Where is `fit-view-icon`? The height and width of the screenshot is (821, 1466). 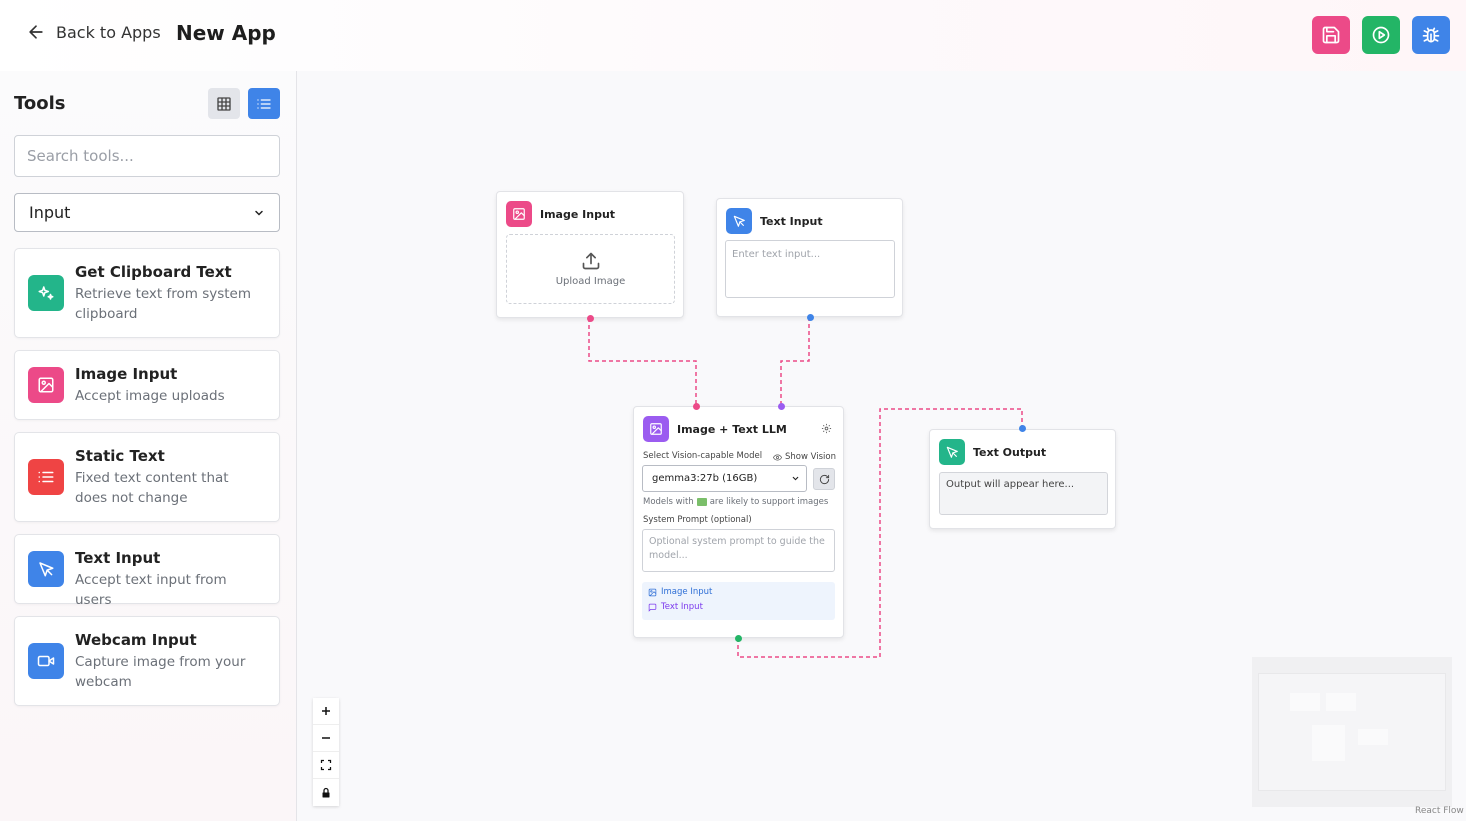 fit-view-icon is located at coordinates (326, 765).